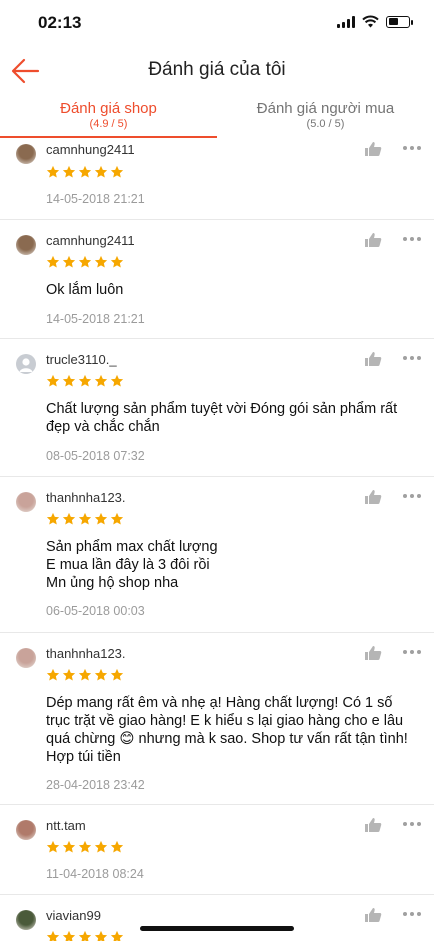  Describe the element at coordinates (325, 108) in the screenshot. I see `tab-label: Đánh giá người mua` at that location.